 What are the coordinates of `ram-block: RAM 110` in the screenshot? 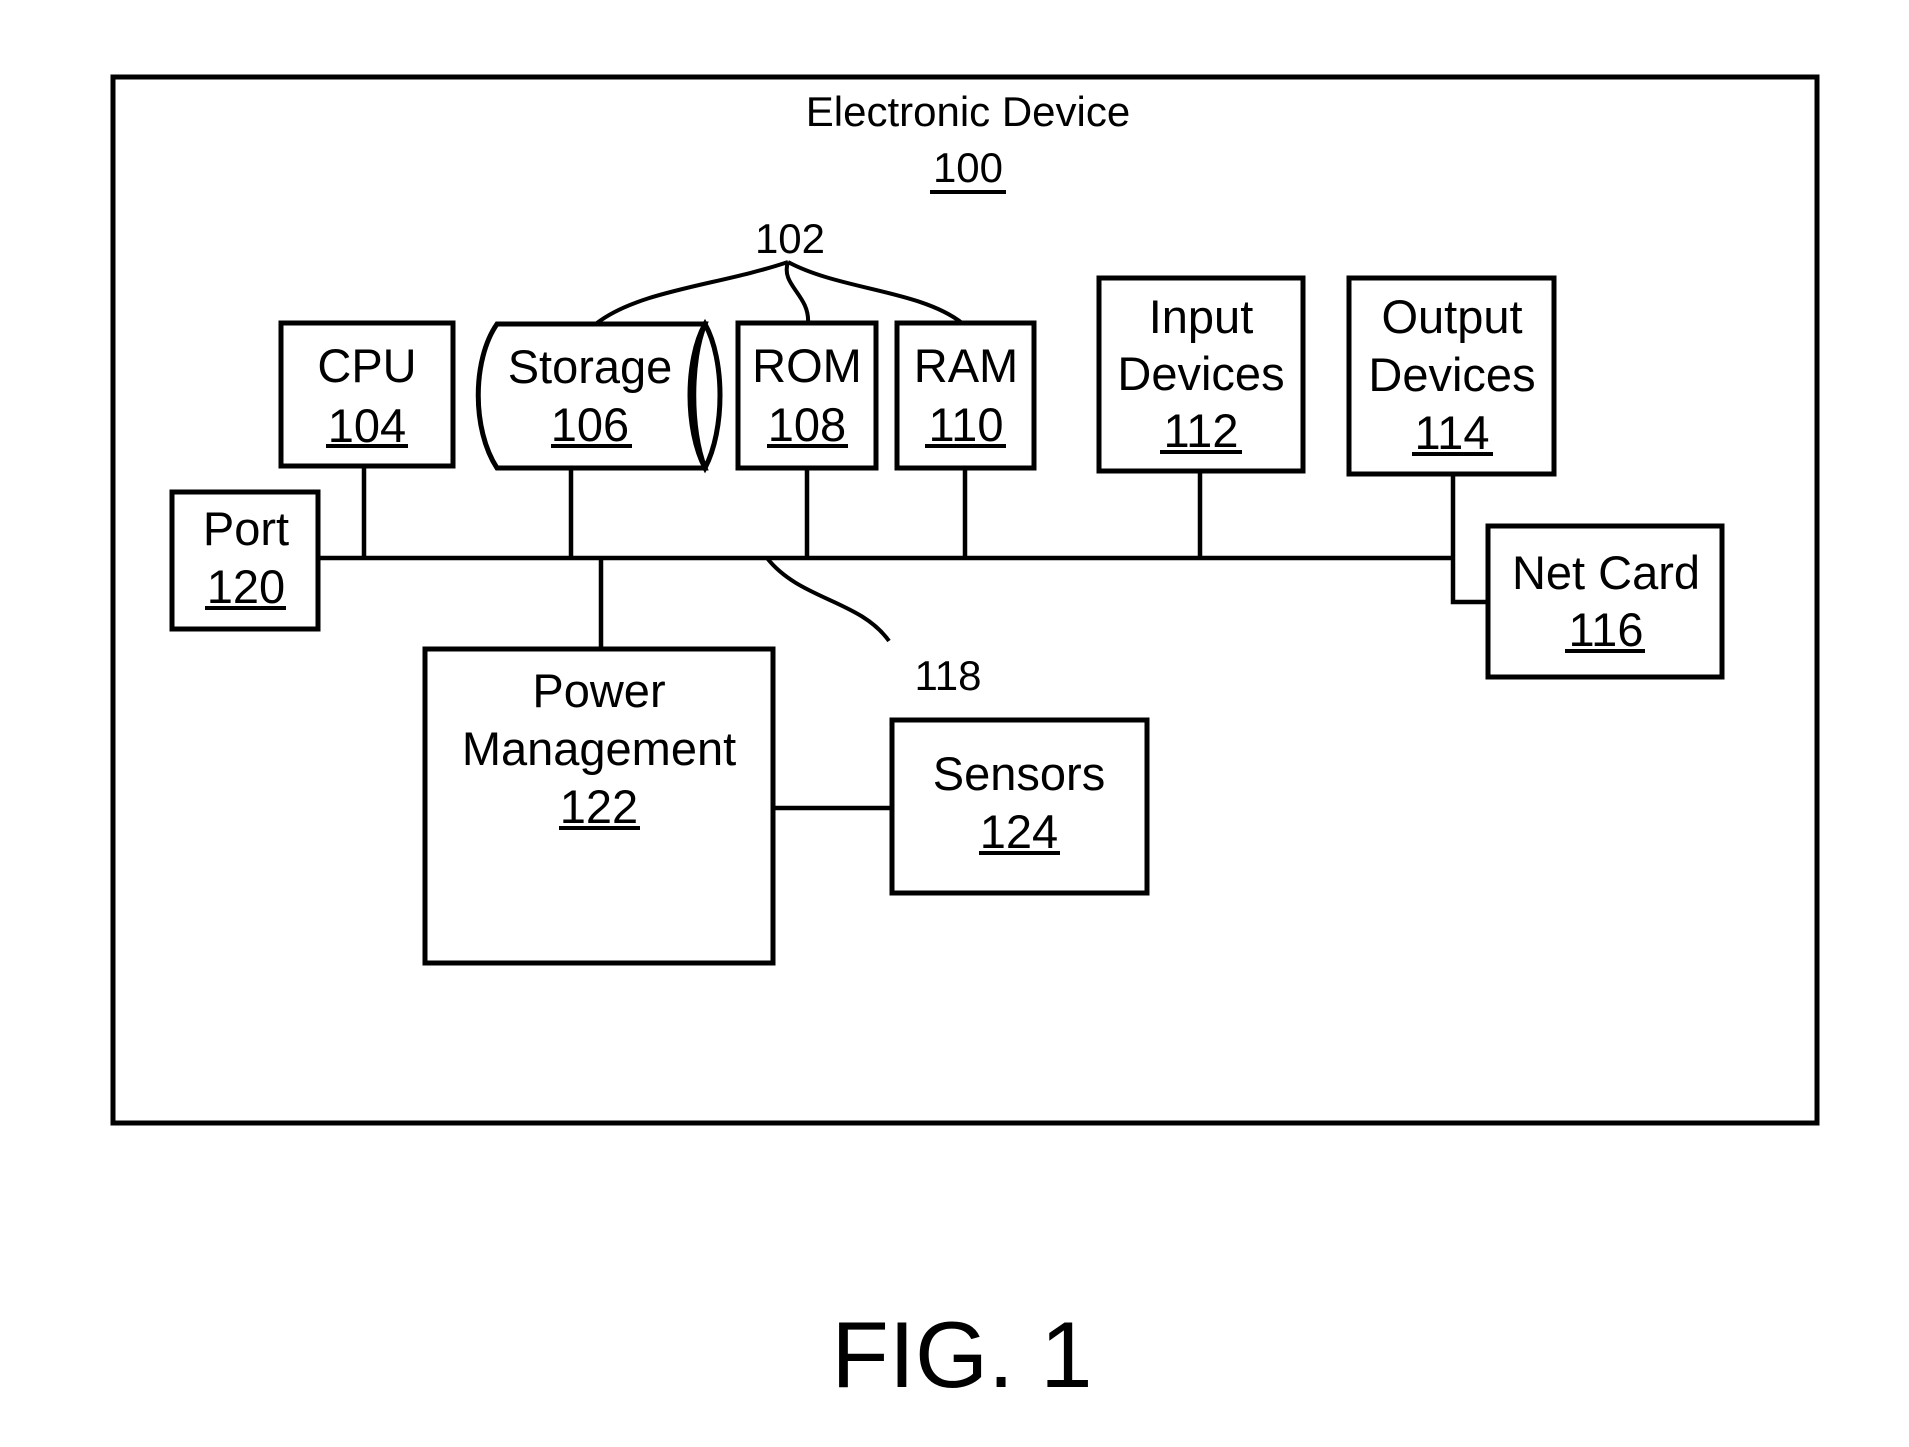 It's located at (965, 395).